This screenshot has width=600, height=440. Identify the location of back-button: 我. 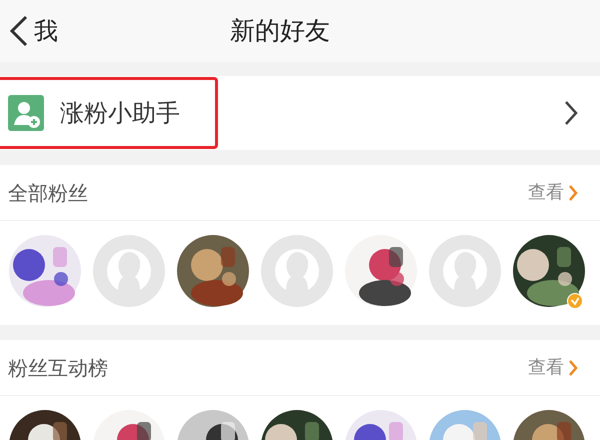
(29, 31).